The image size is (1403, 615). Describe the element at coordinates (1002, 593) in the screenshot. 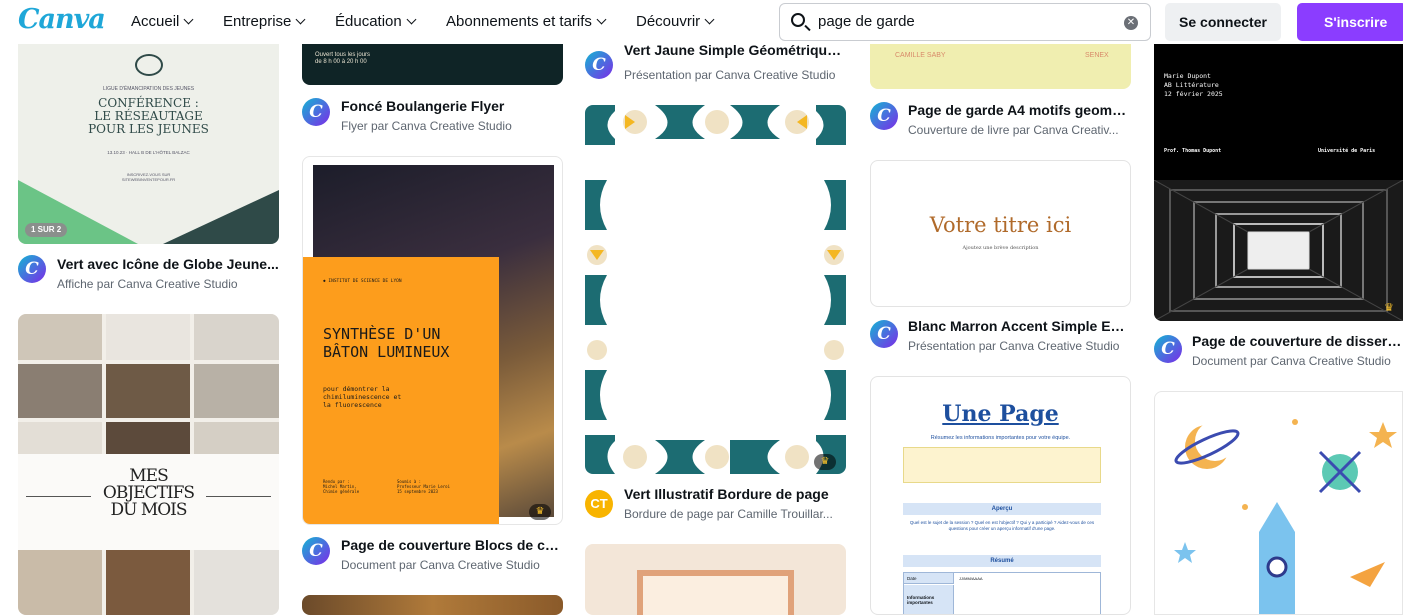

I see `summary-table: Date JJ/MM/AAAA Informations importantes` at that location.